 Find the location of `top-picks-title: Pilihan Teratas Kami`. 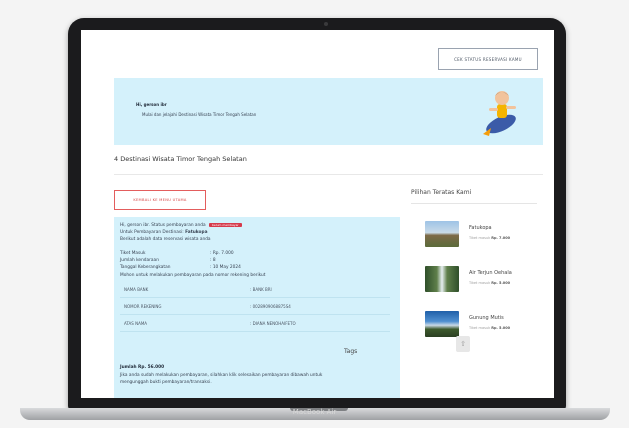

top-picks-title: Pilihan Teratas Kami is located at coordinates (441, 192).